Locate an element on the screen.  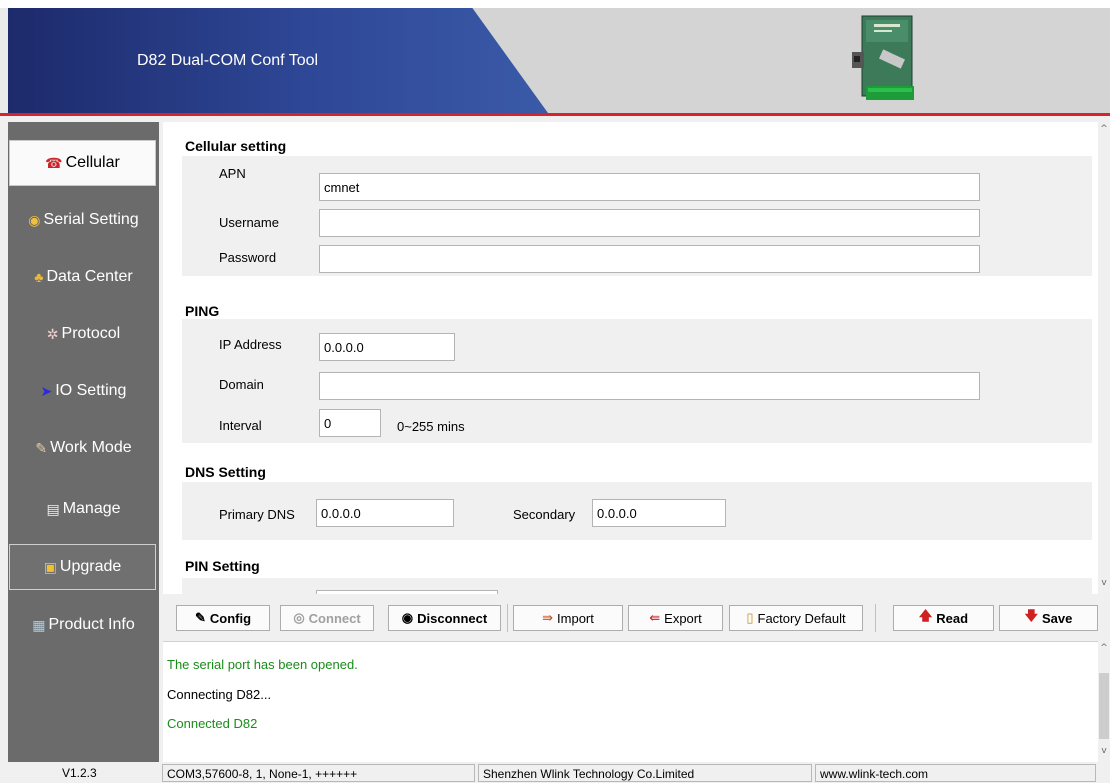
disconnect-button: ◉ Disconnect is located at coordinates (444, 618).